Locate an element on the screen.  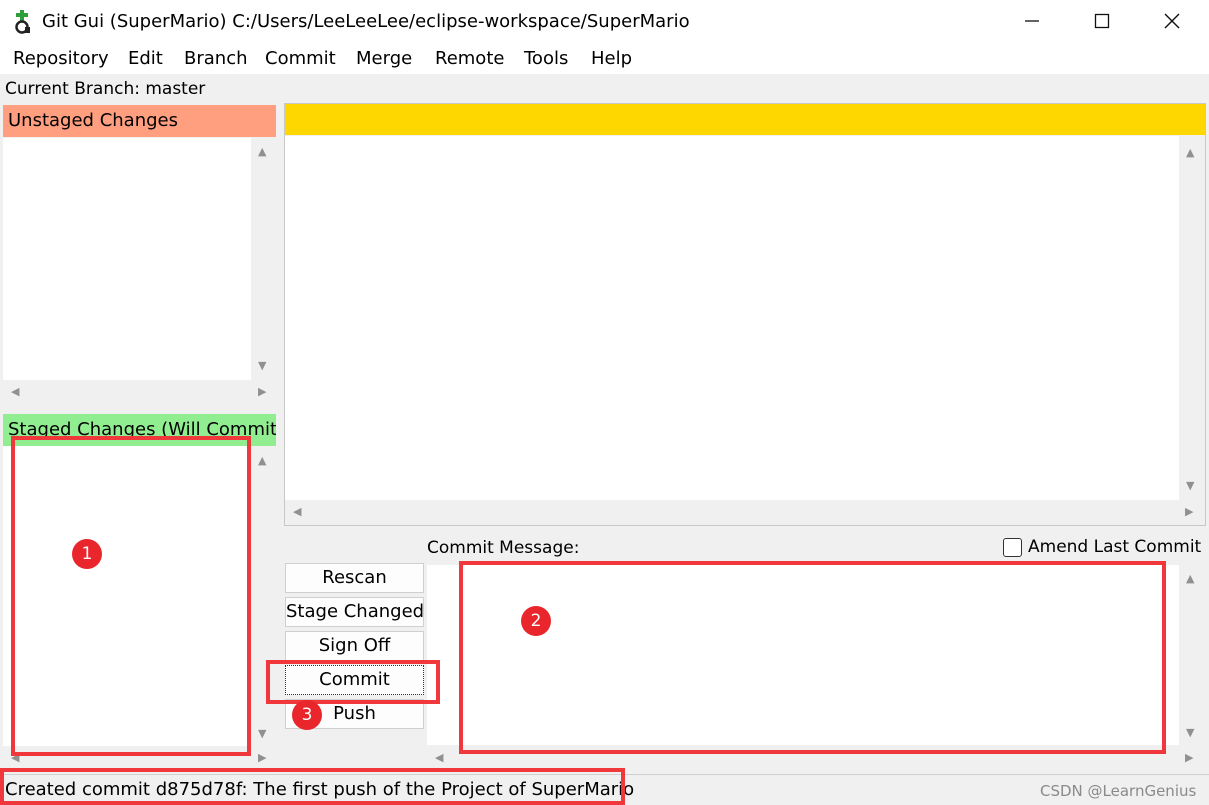
annotation-badge-2: 2 is located at coordinates (536, 621).